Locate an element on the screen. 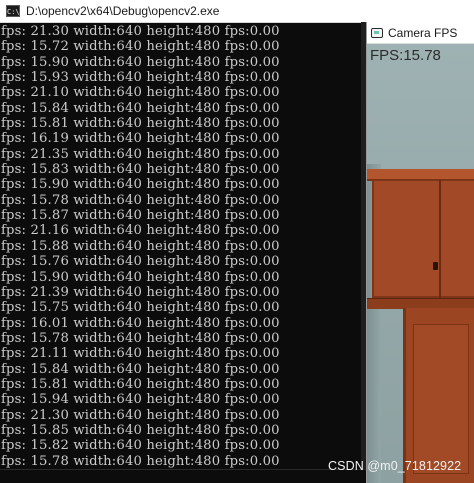 The height and width of the screenshot is (483, 474). console-bottom-edge is located at coordinates (183, 476).